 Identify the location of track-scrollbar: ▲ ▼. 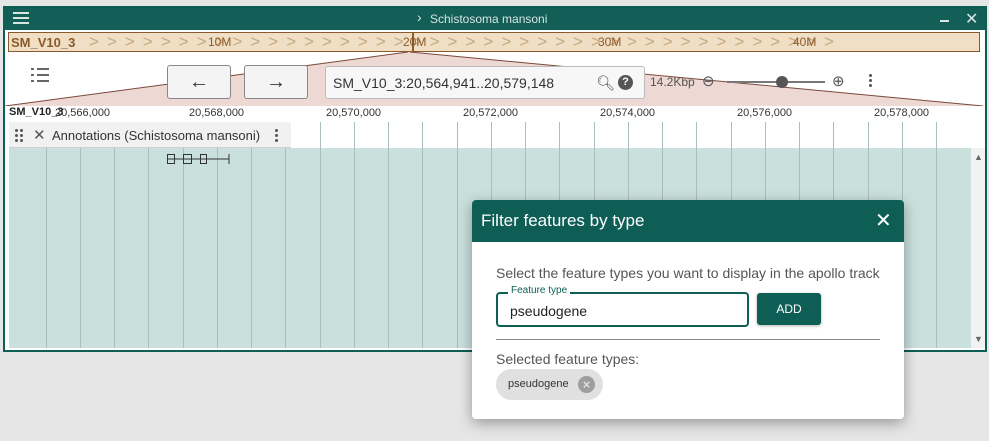
(978, 248).